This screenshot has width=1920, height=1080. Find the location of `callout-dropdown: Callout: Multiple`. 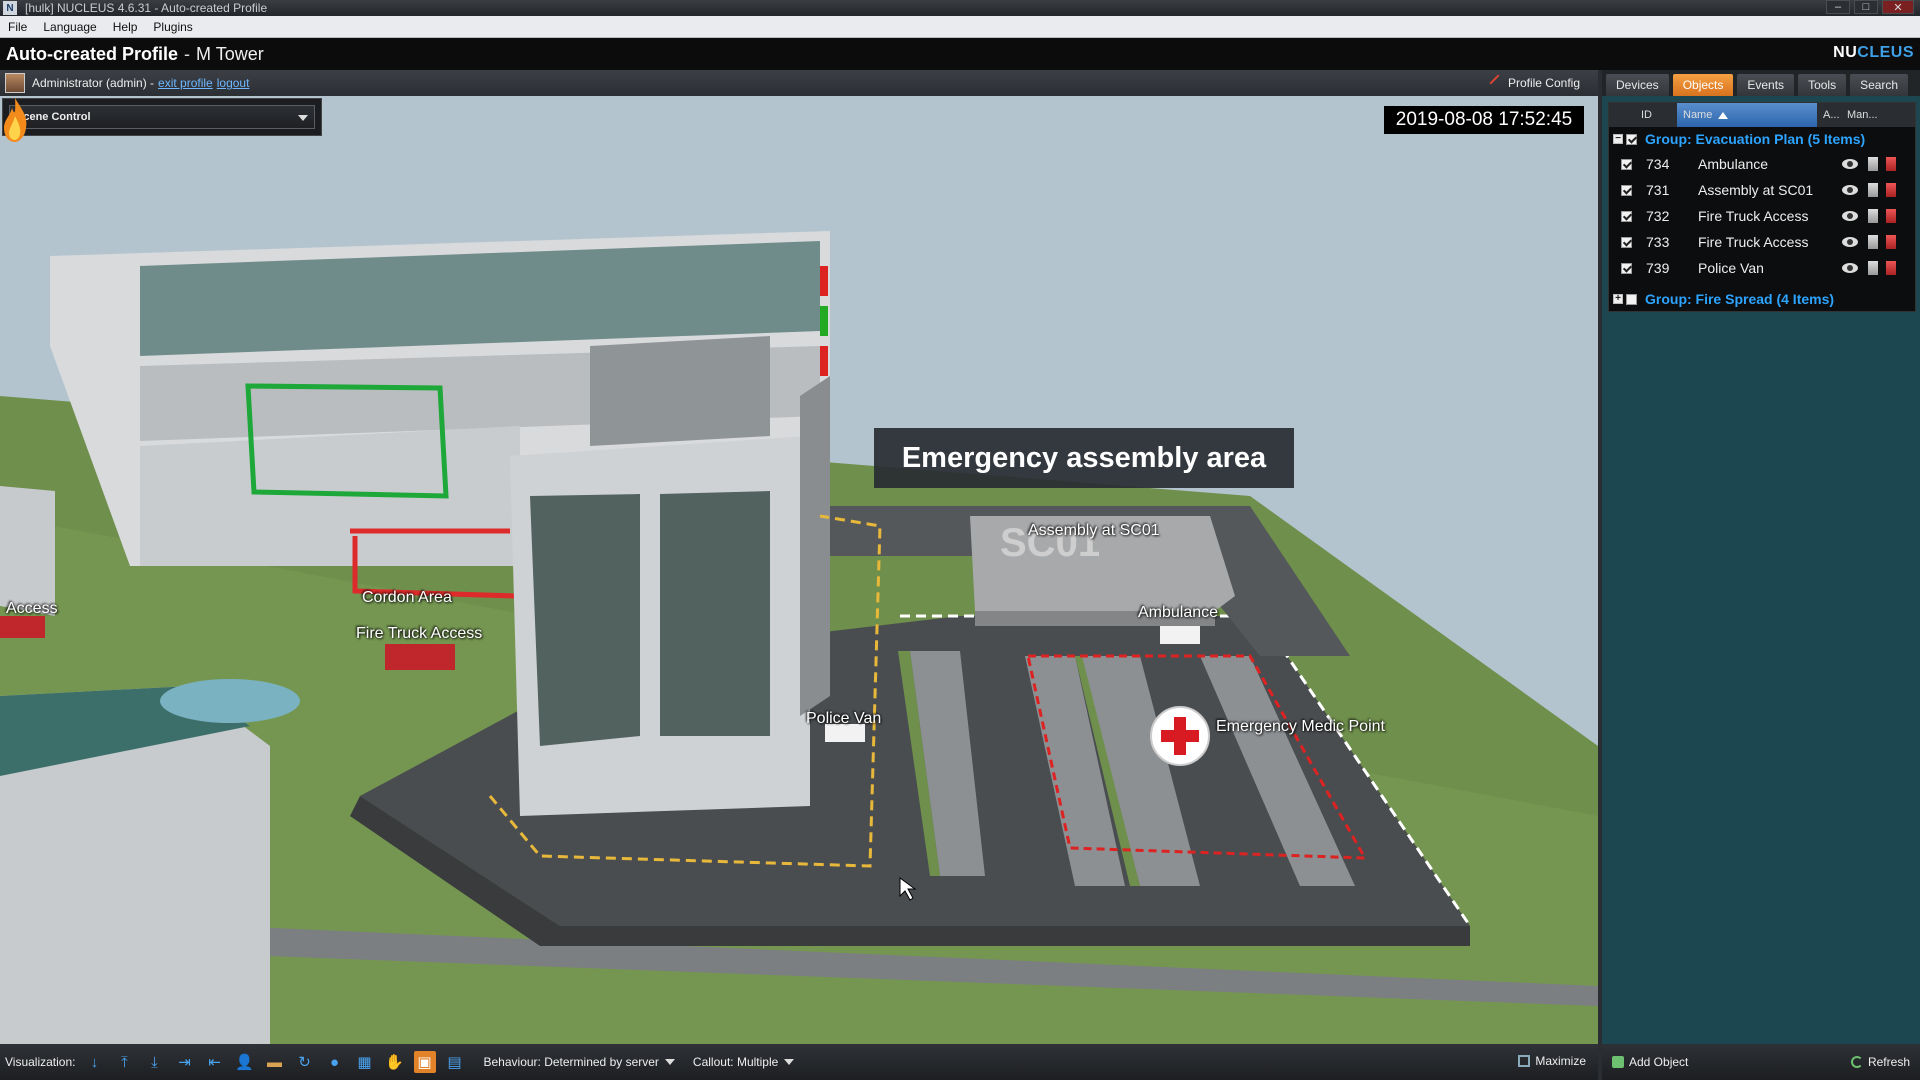

callout-dropdown: Callout: Multiple is located at coordinates (743, 1062).